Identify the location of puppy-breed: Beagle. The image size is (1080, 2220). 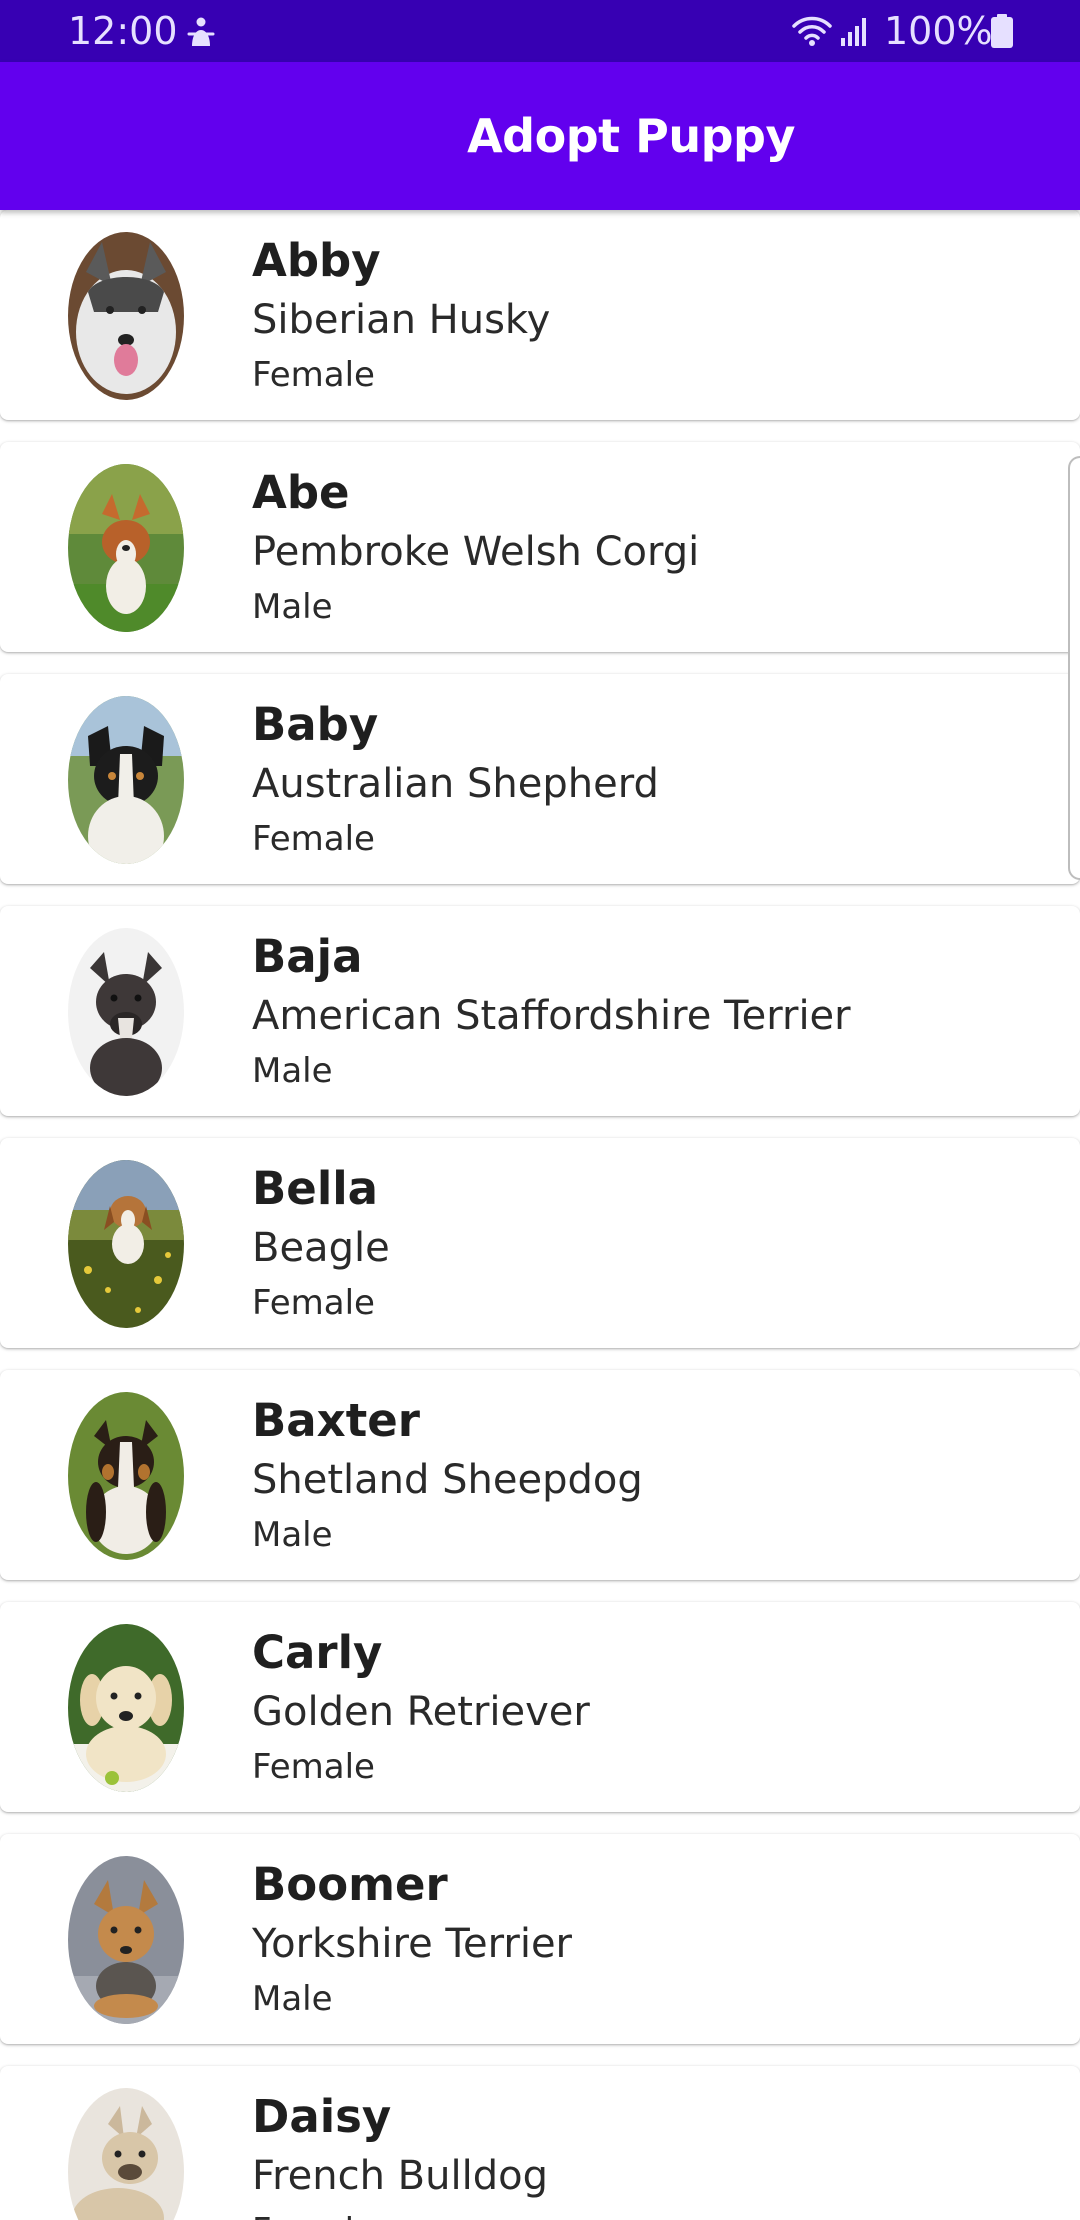
(321, 1248).